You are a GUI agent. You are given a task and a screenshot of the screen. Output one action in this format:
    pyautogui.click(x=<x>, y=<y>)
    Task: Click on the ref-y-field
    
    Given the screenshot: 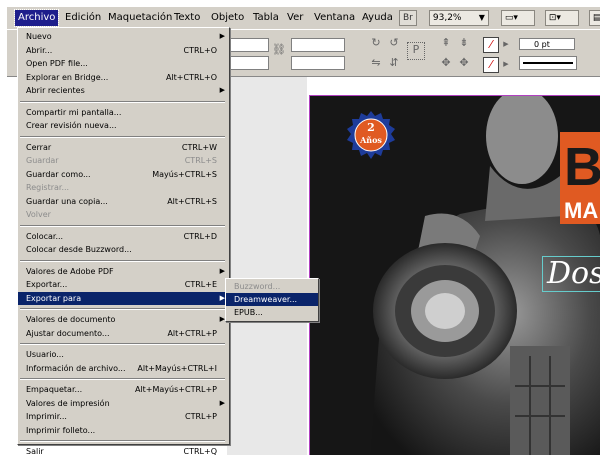 What is the action you would take?
    pyautogui.click(x=249, y=63)
    